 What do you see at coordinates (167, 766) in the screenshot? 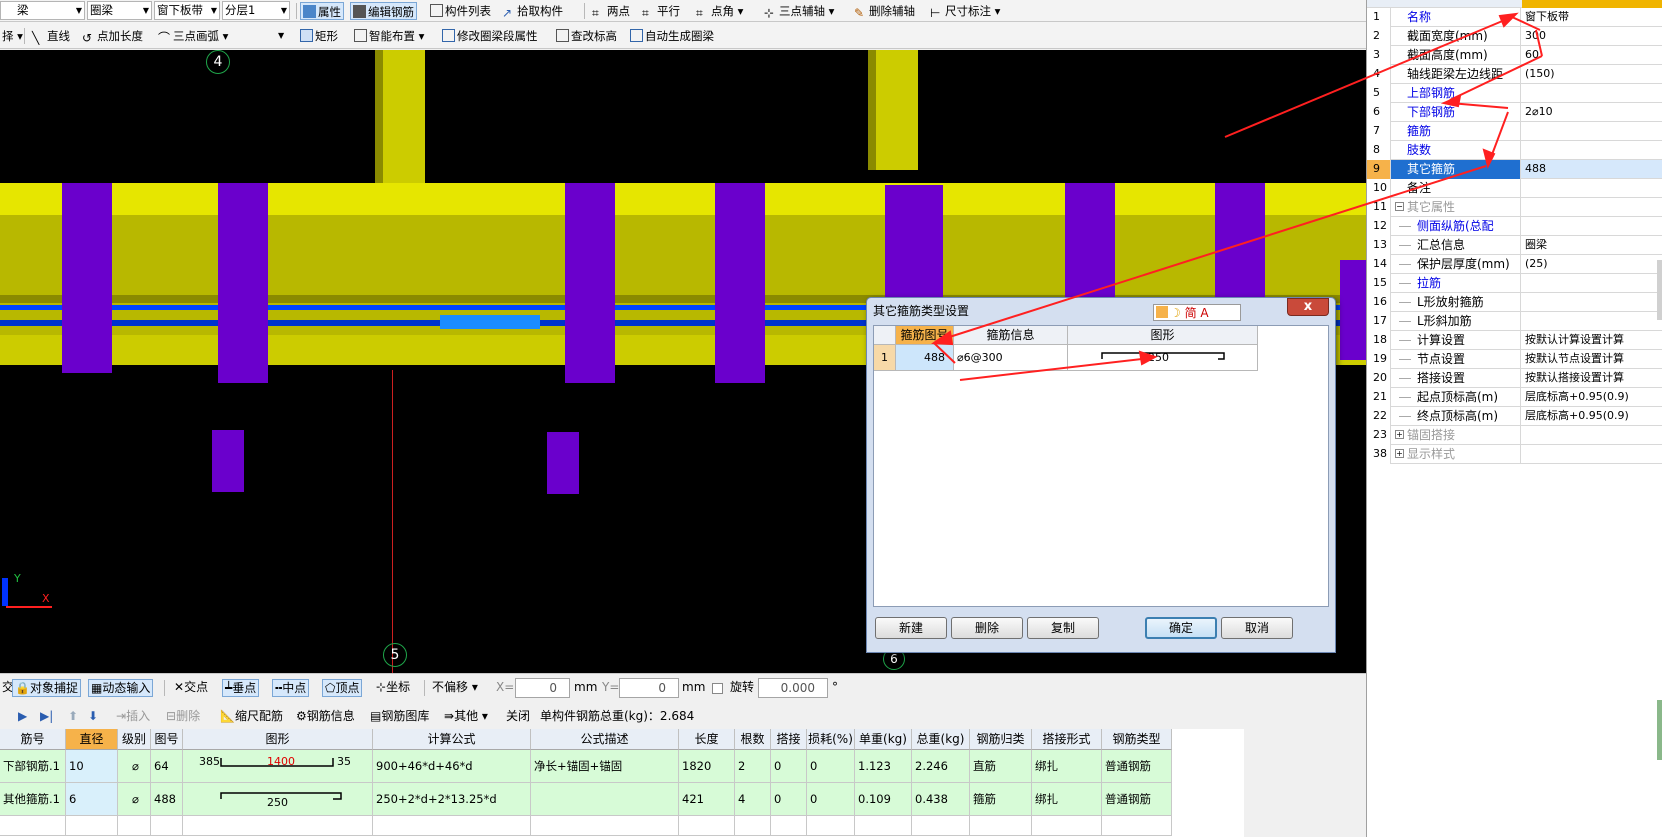
I see `table-cell: 64` at bounding box center [167, 766].